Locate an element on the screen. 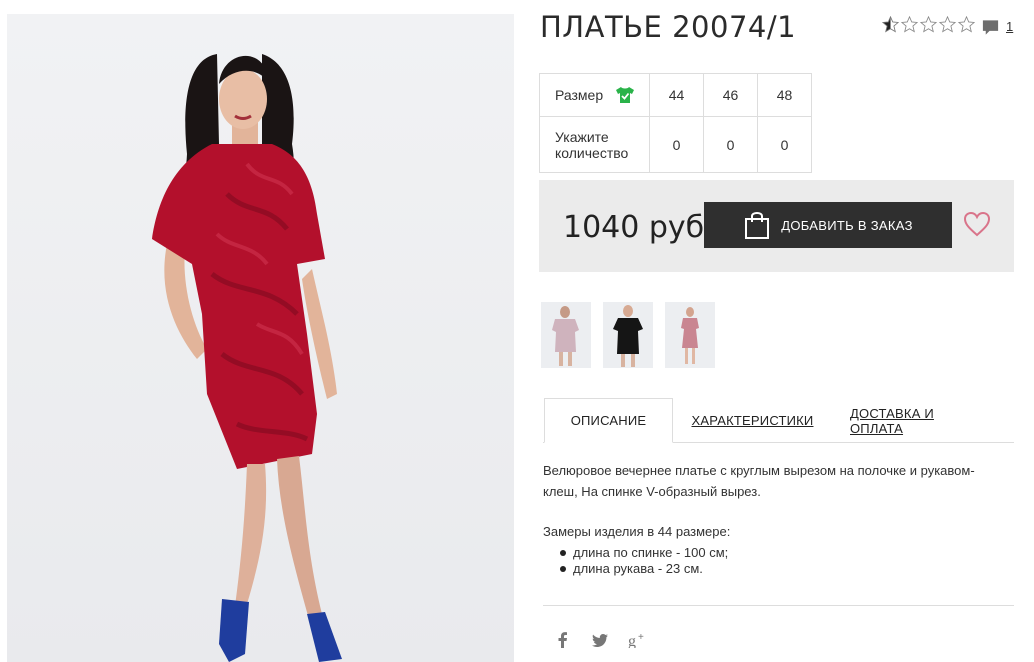  divider is located at coordinates (778, 605).